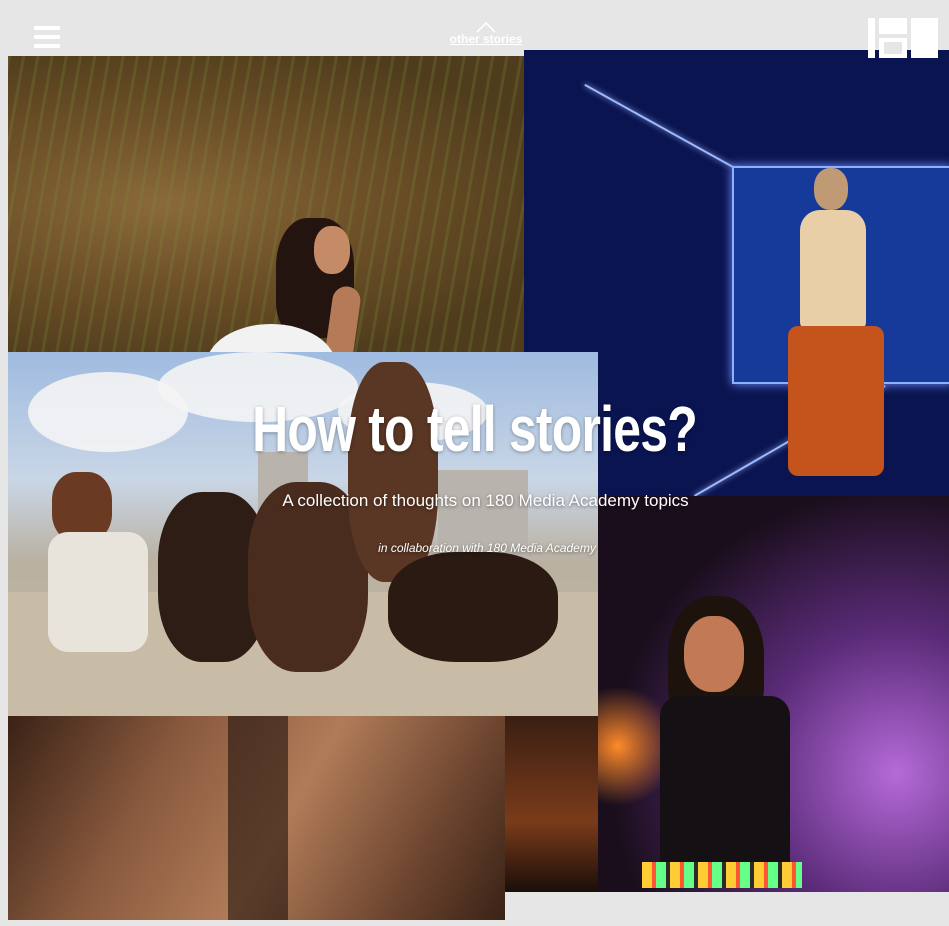 This screenshot has height=926, width=949. I want to click on other-stories-label: other stories, so click(486, 39).